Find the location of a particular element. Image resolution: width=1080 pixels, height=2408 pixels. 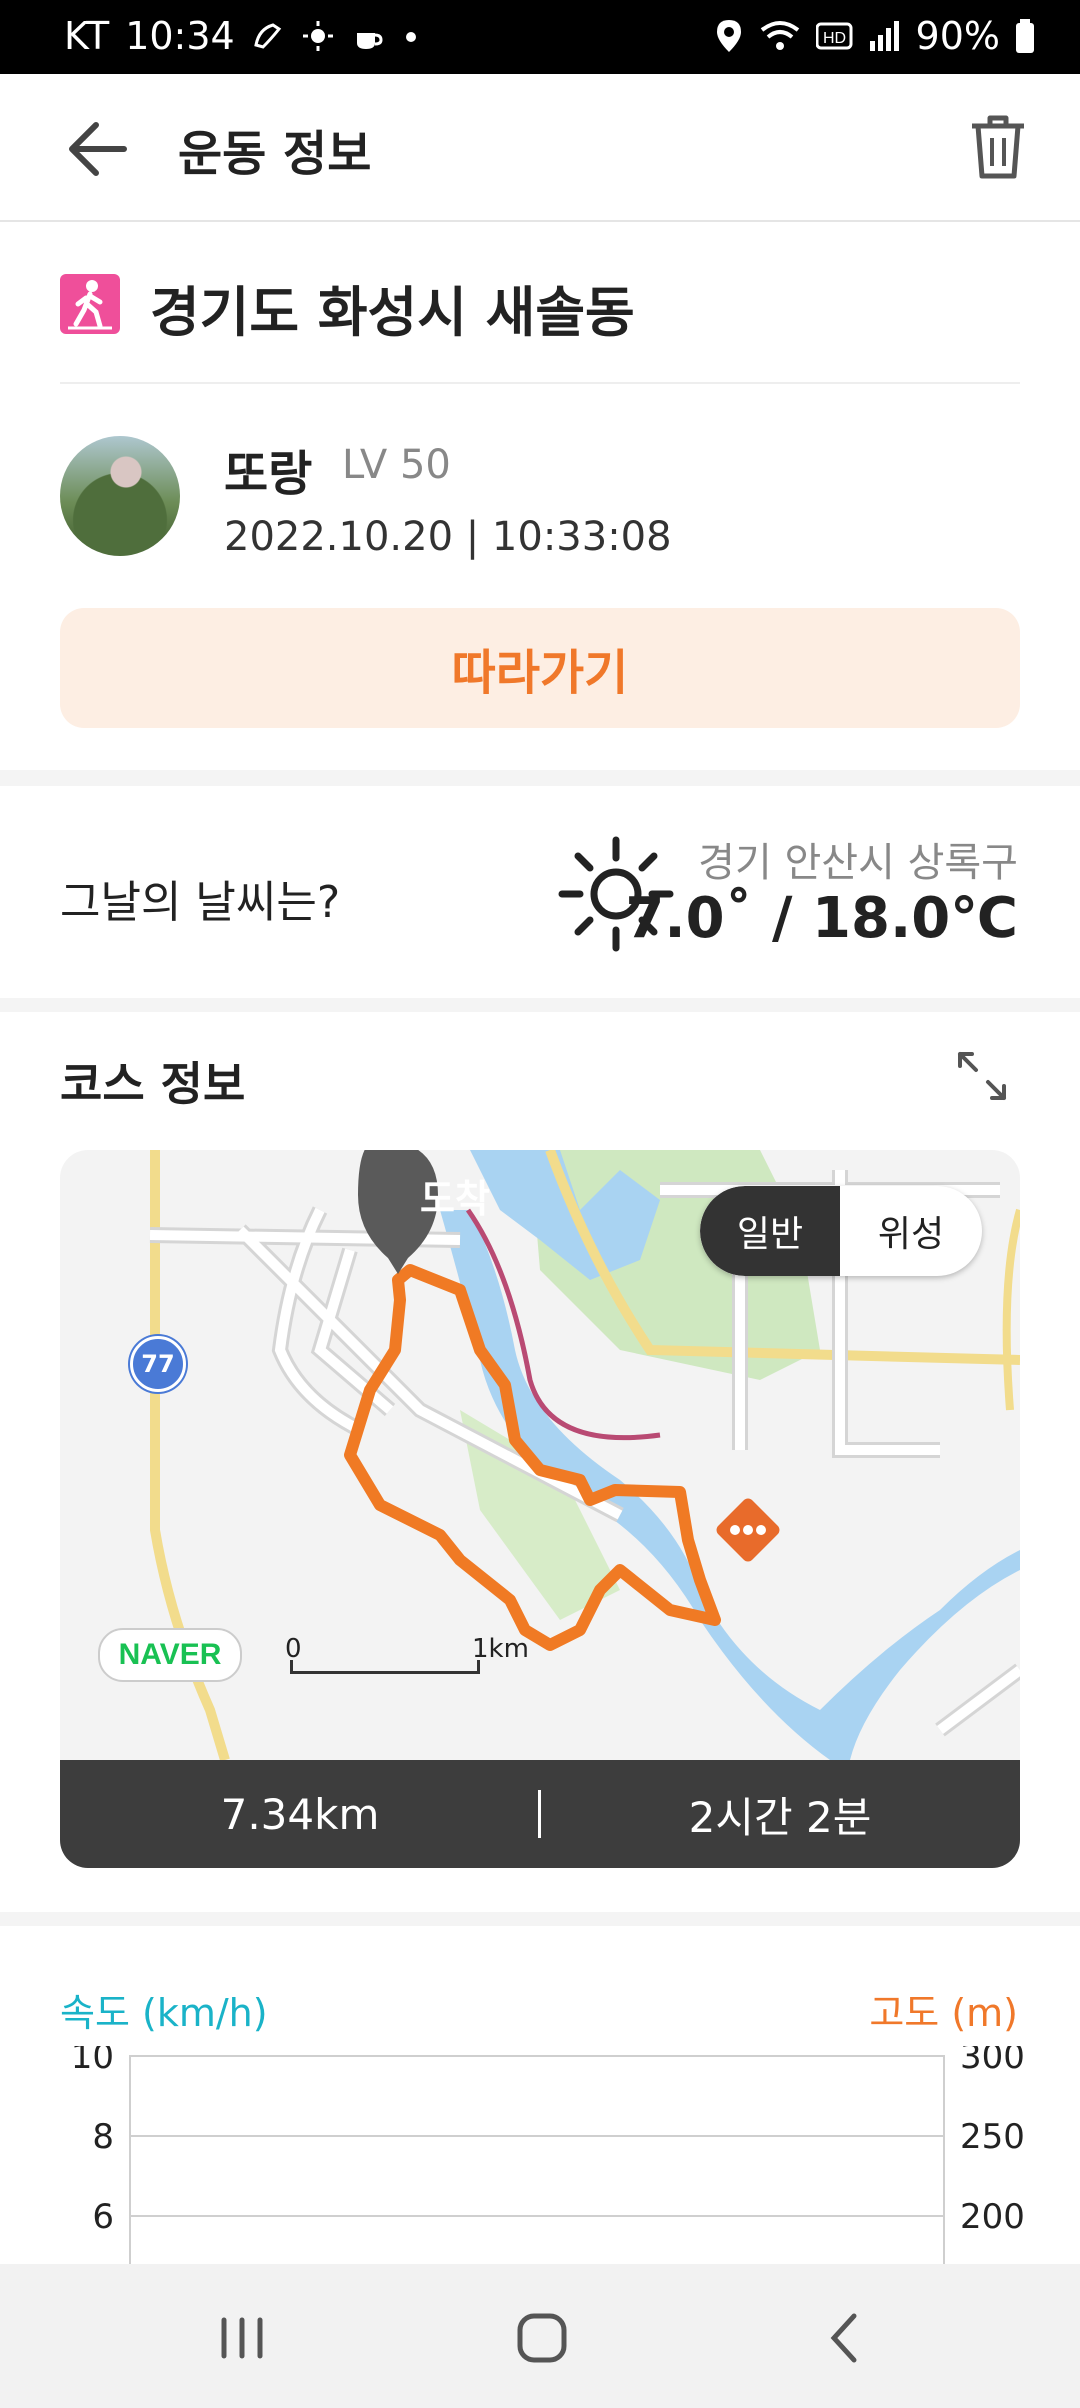

speed-tick-6: 6 is located at coordinates (103, 2217).